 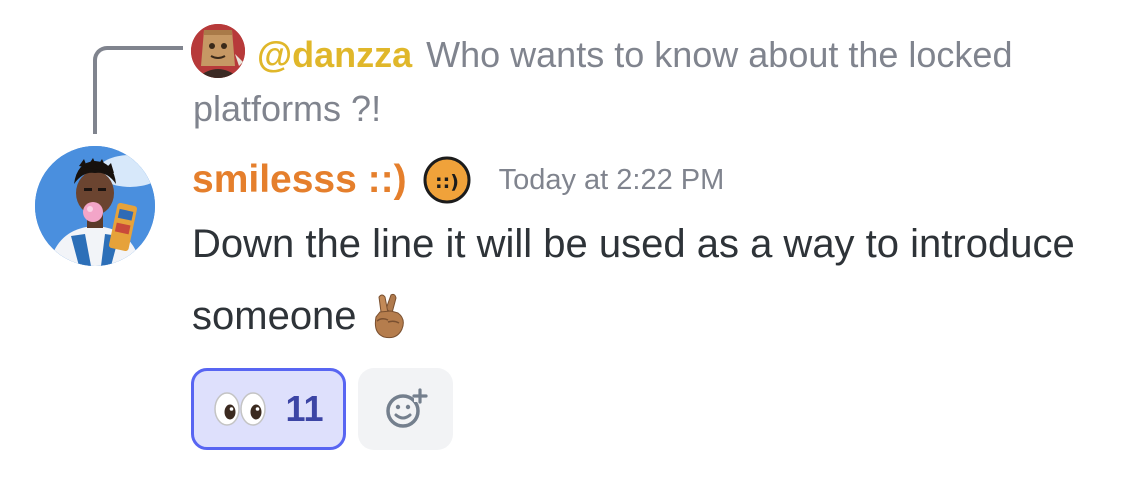 I want to click on role-badge-icon: ::), so click(x=447, y=180).